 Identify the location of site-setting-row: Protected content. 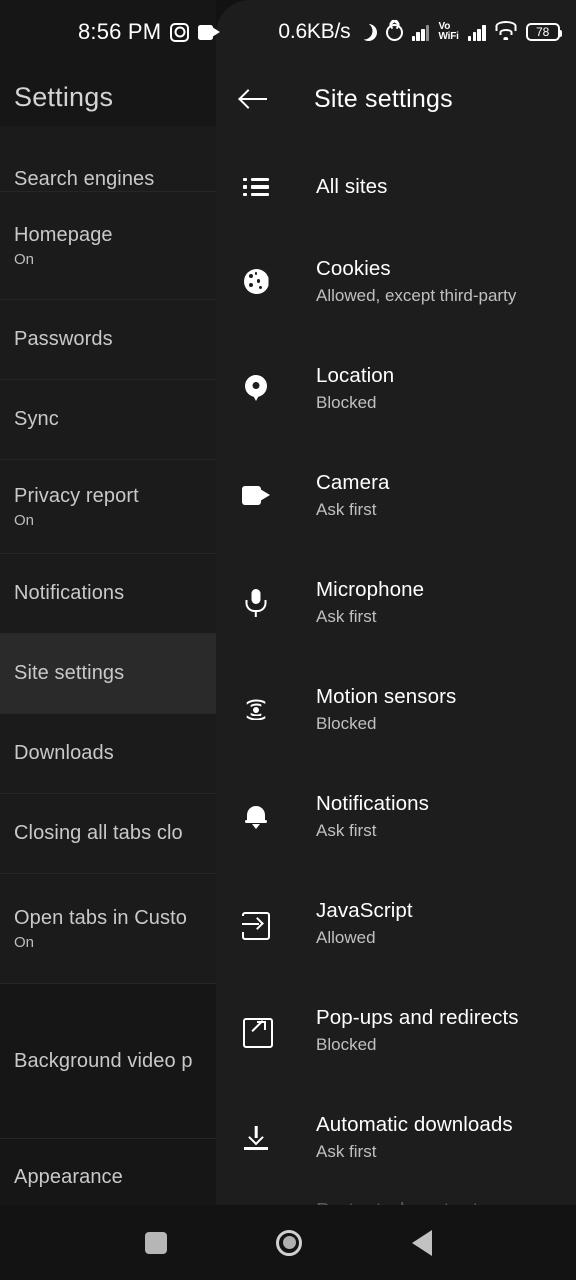
(396, 1198).